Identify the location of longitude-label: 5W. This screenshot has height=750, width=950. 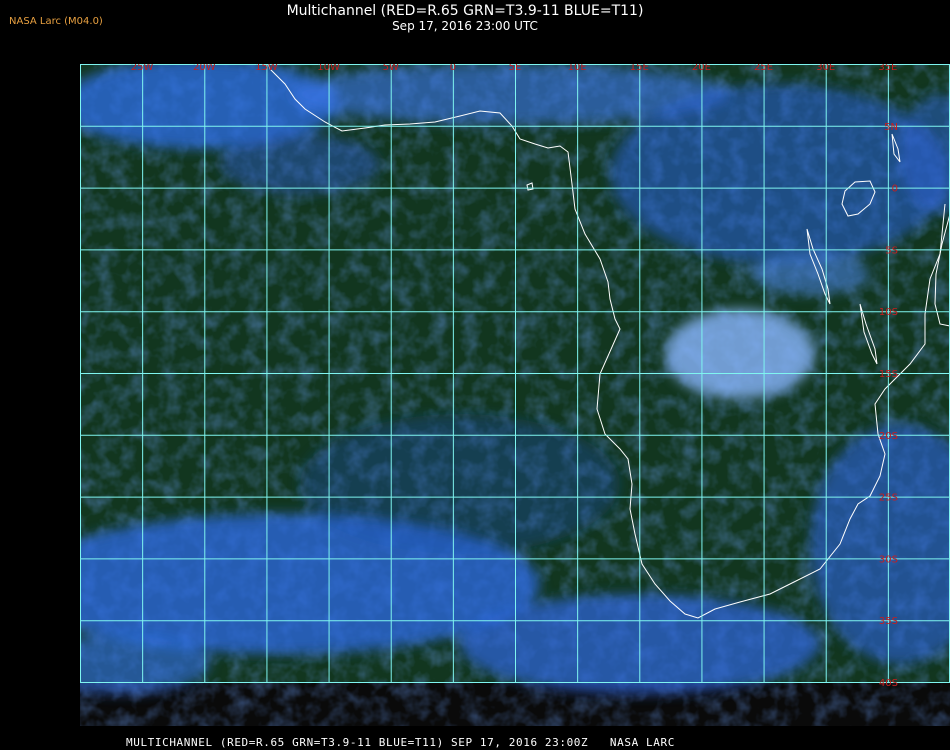
(391, 68).